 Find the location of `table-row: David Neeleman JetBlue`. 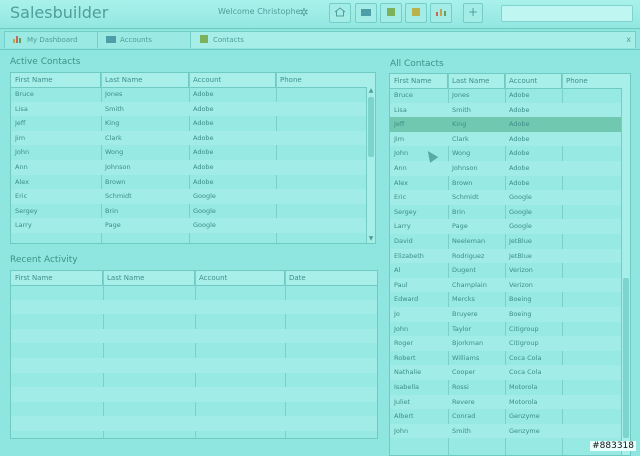

table-row: David Neeleman JetBlue is located at coordinates (510, 241).